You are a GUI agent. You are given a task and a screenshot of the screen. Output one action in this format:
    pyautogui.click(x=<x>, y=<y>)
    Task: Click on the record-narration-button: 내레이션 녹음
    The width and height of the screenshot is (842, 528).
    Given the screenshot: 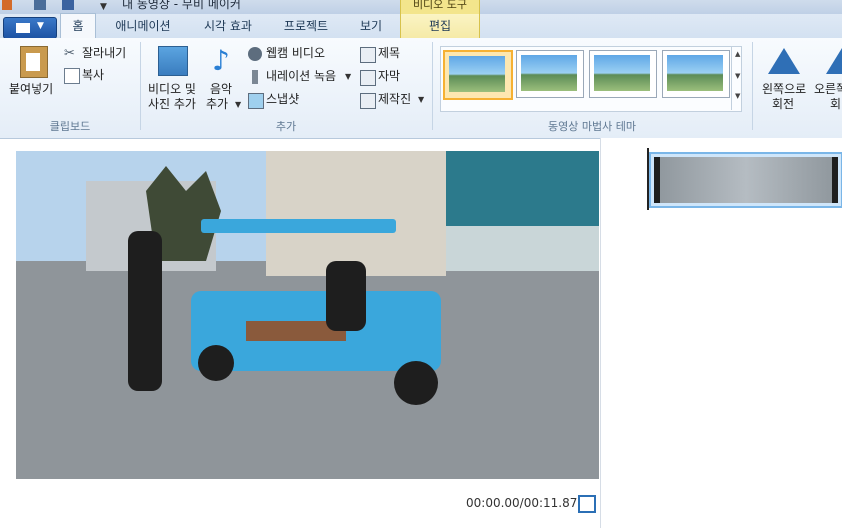 What is the action you would take?
    pyautogui.click(x=301, y=76)
    